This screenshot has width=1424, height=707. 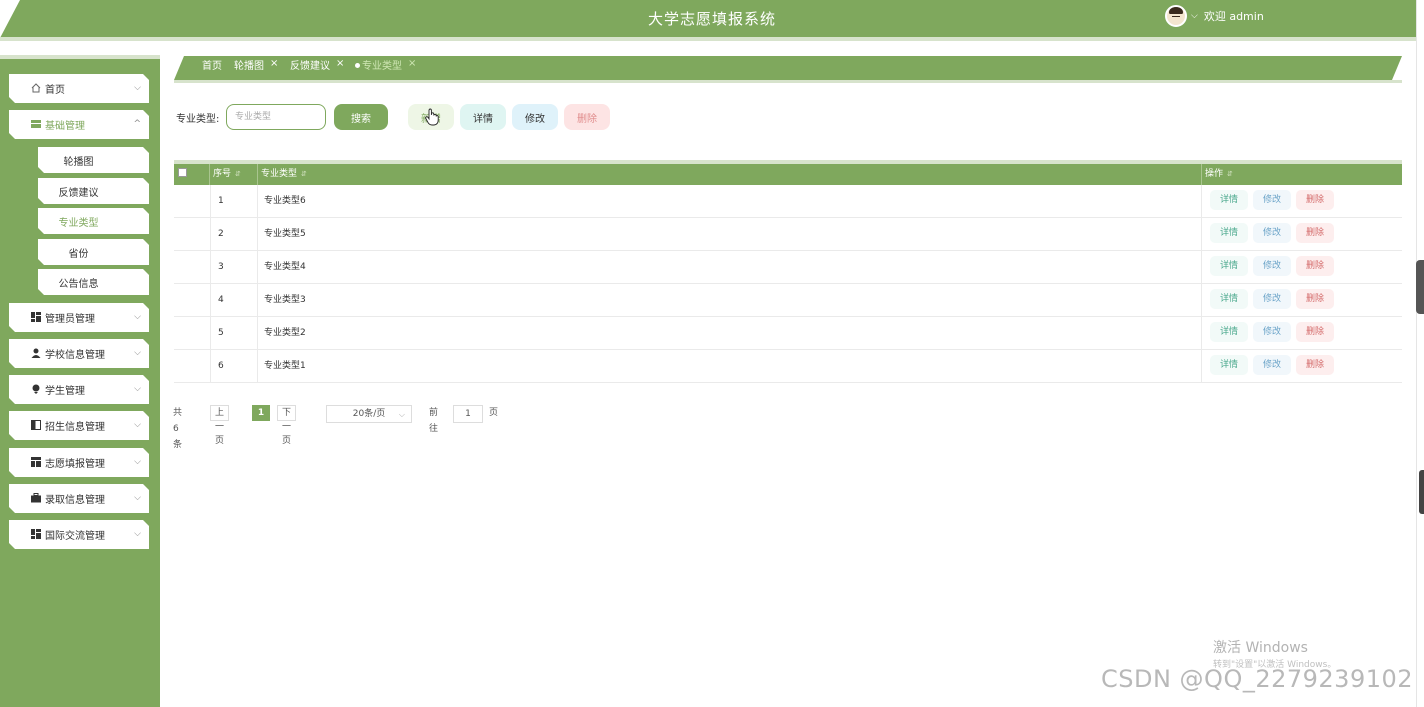 I want to click on sidebar-subitem-feedback: 反馈建议, so click(x=93, y=191).